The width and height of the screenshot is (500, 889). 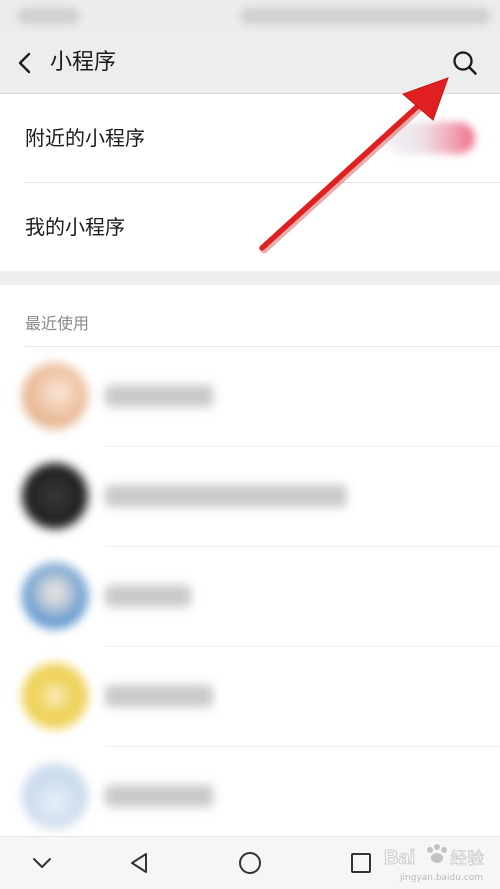 I want to click on system-navigation-bar, so click(x=250, y=862).